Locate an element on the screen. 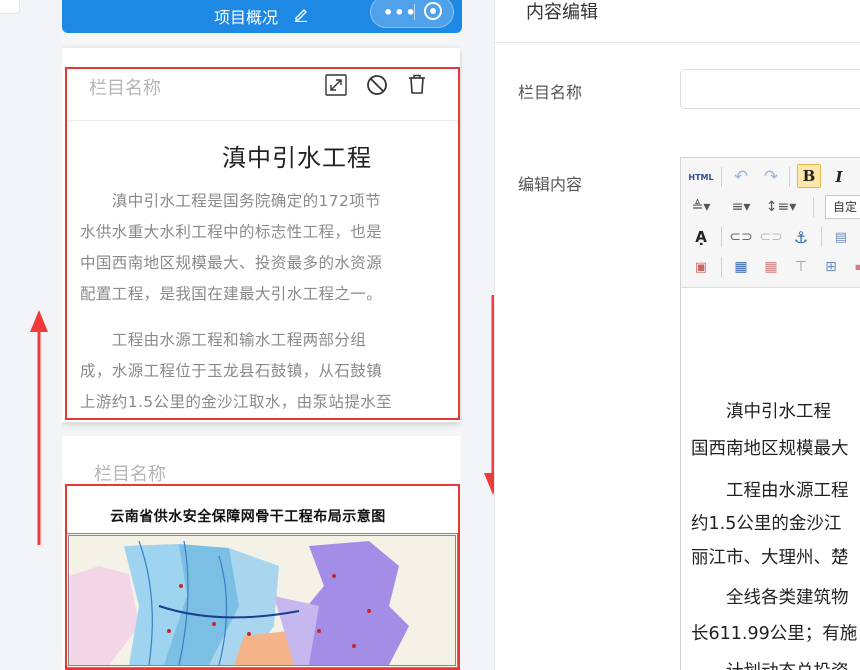 The width and height of the screenshot is (860, 670). insert-table-icon: ▦ is located at coordinates (741, 267).